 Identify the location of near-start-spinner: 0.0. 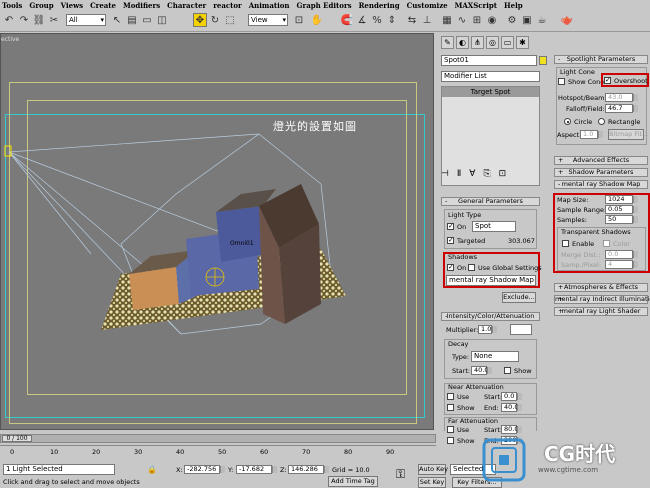
(511, 396).